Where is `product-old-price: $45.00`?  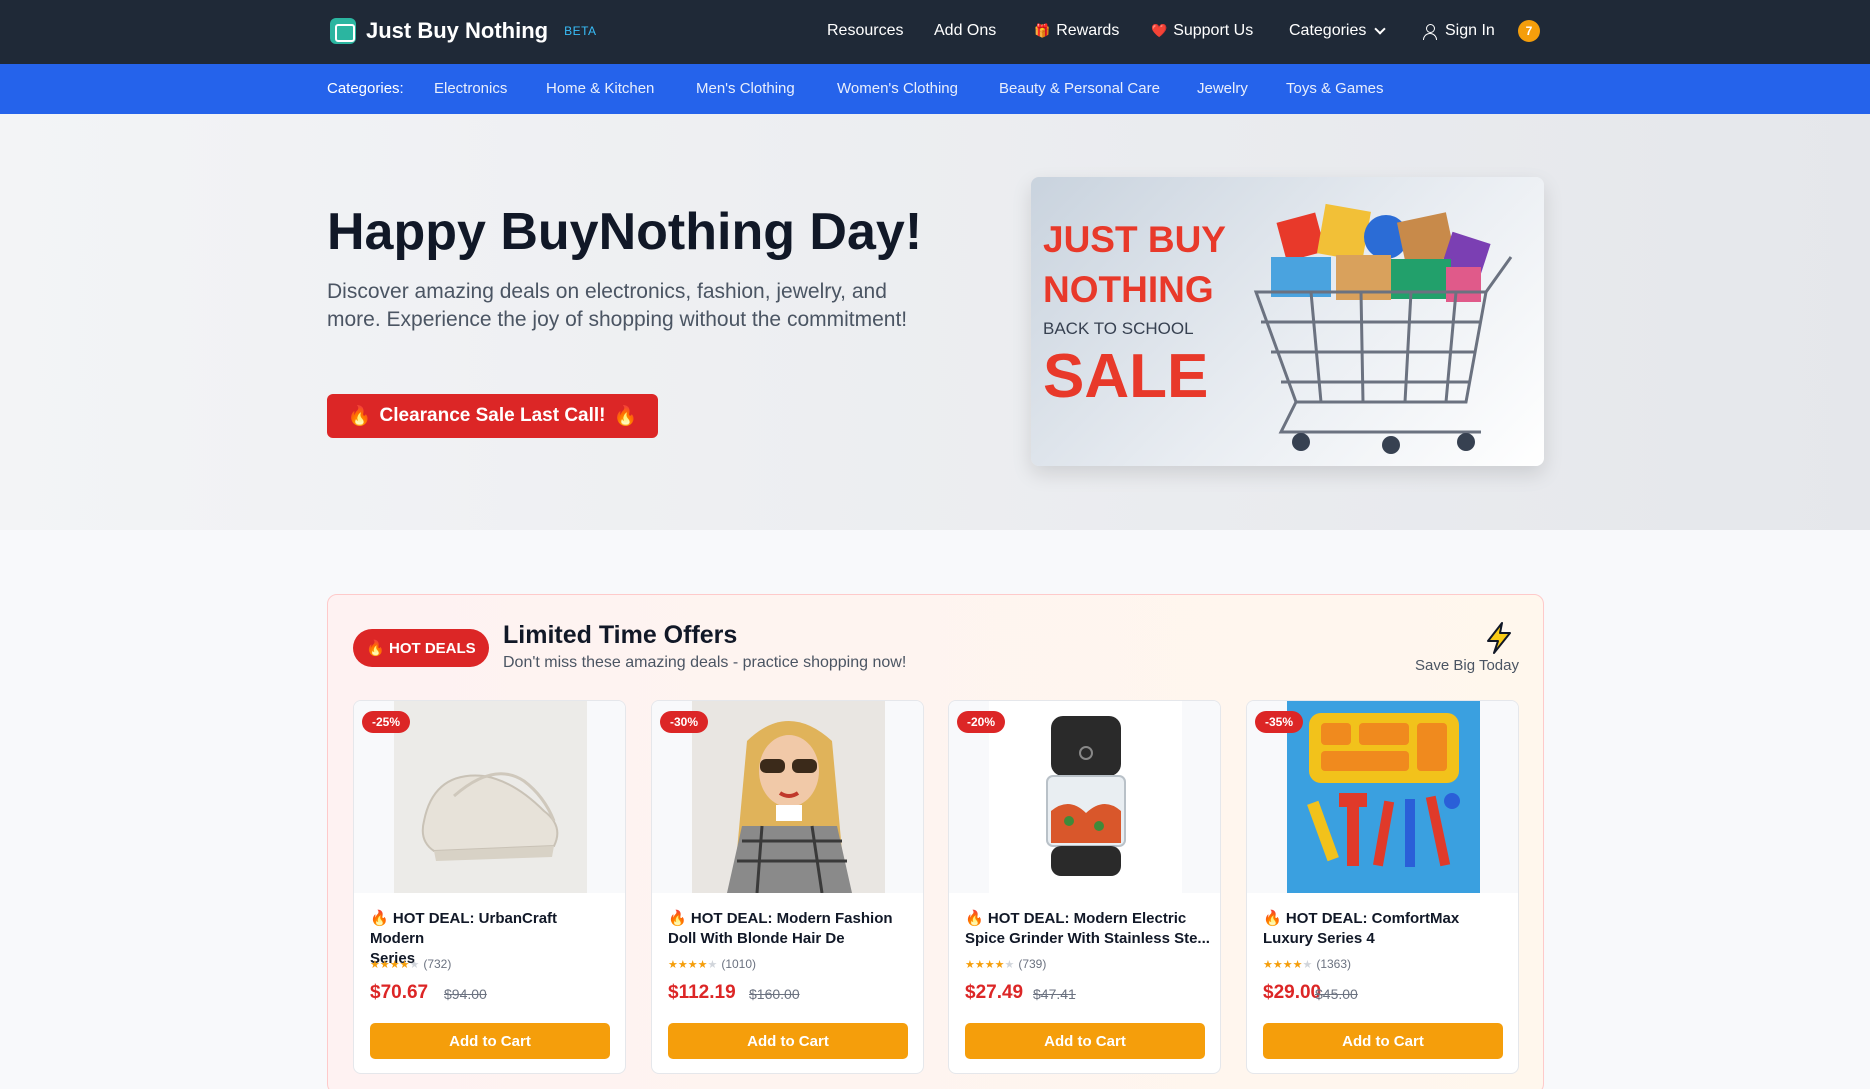
product-old-price: $45.00 is located at coordinates (1336, 994).